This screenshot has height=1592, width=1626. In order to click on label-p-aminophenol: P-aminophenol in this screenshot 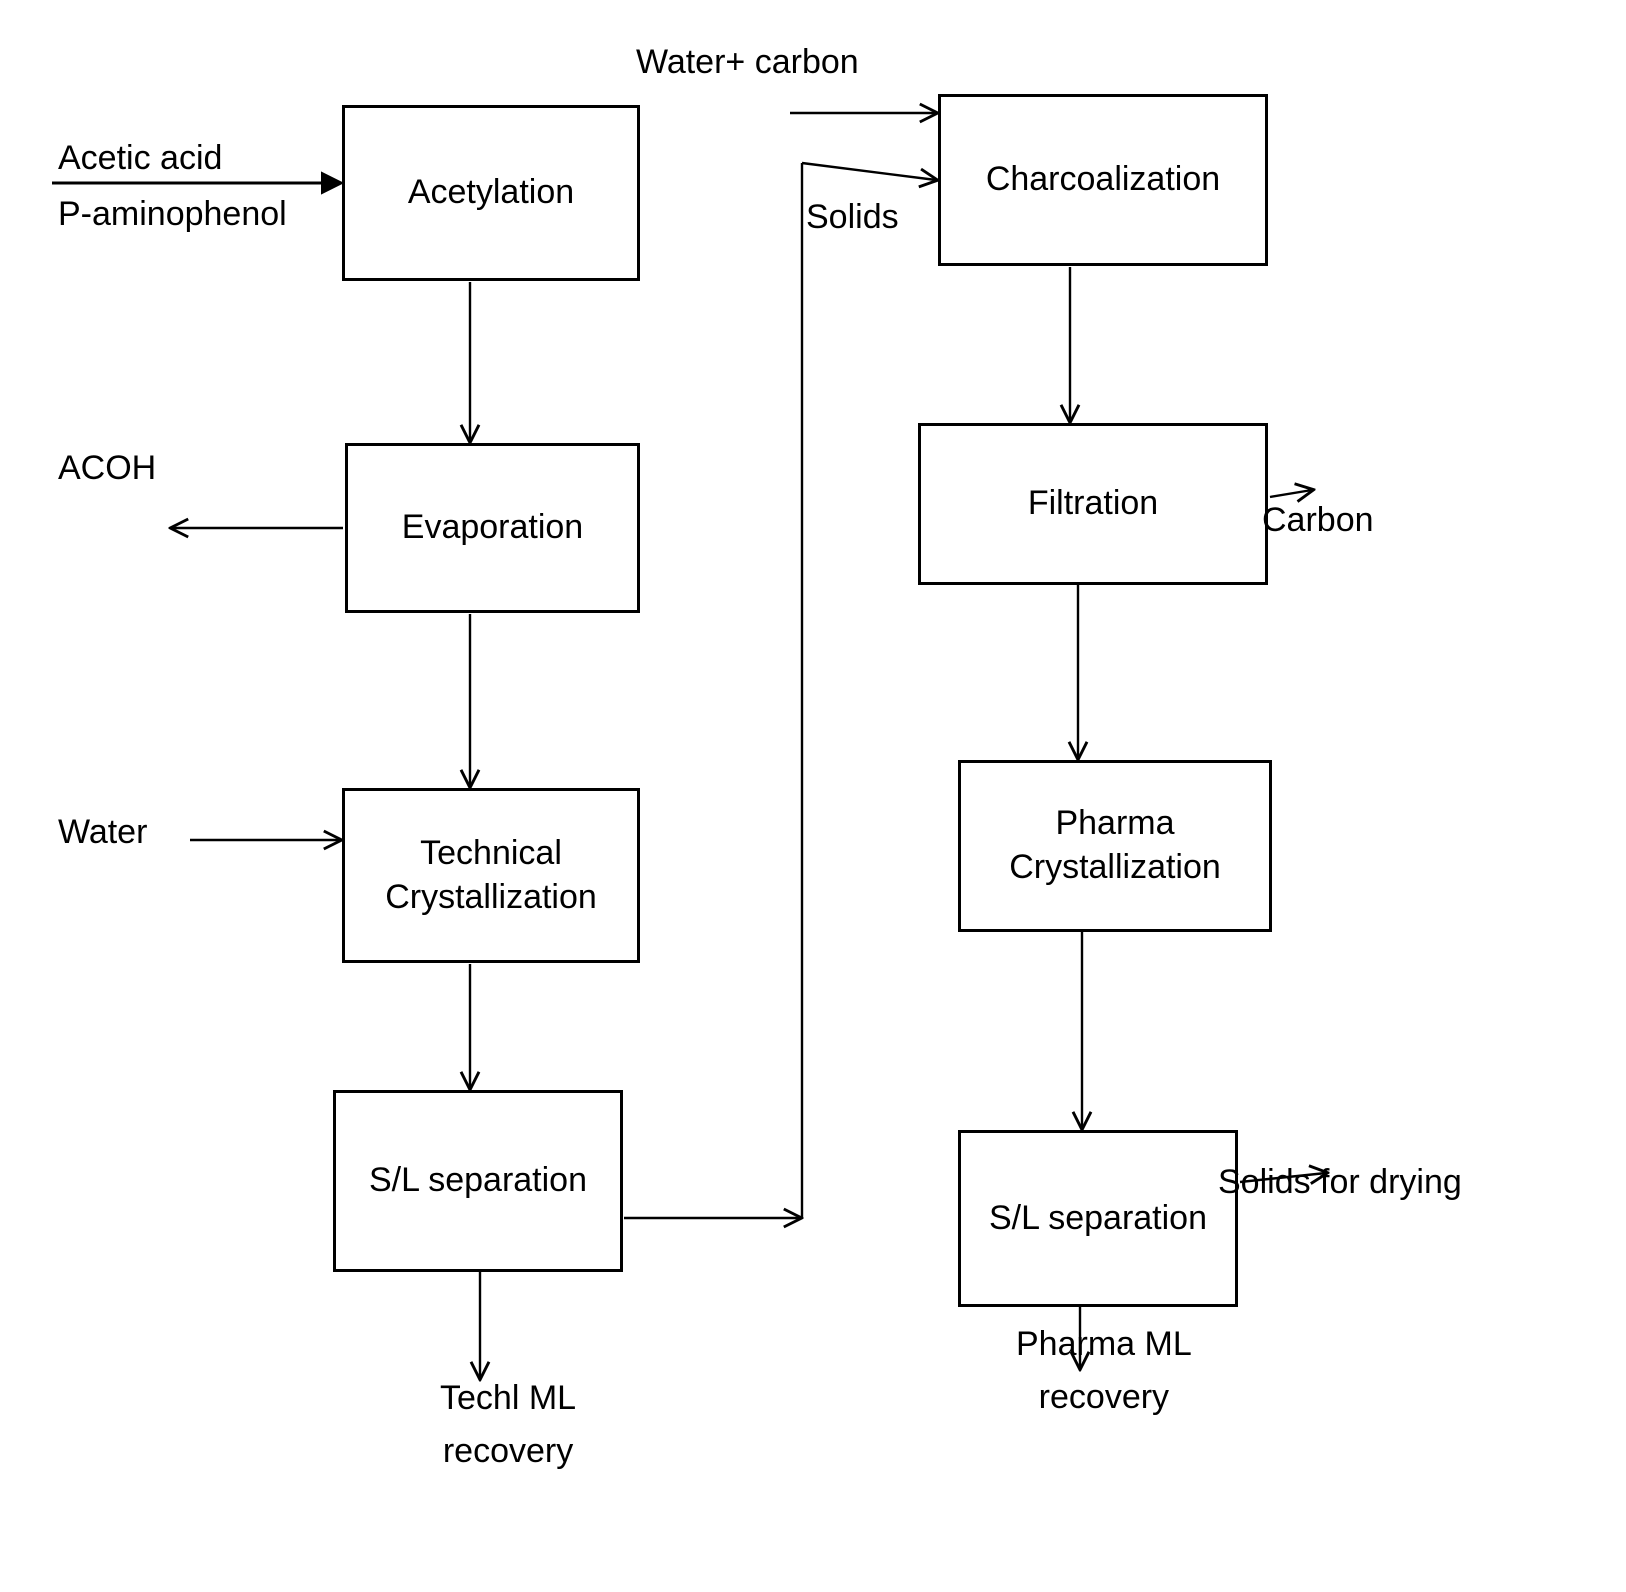, I will do `click(172, 214)`.